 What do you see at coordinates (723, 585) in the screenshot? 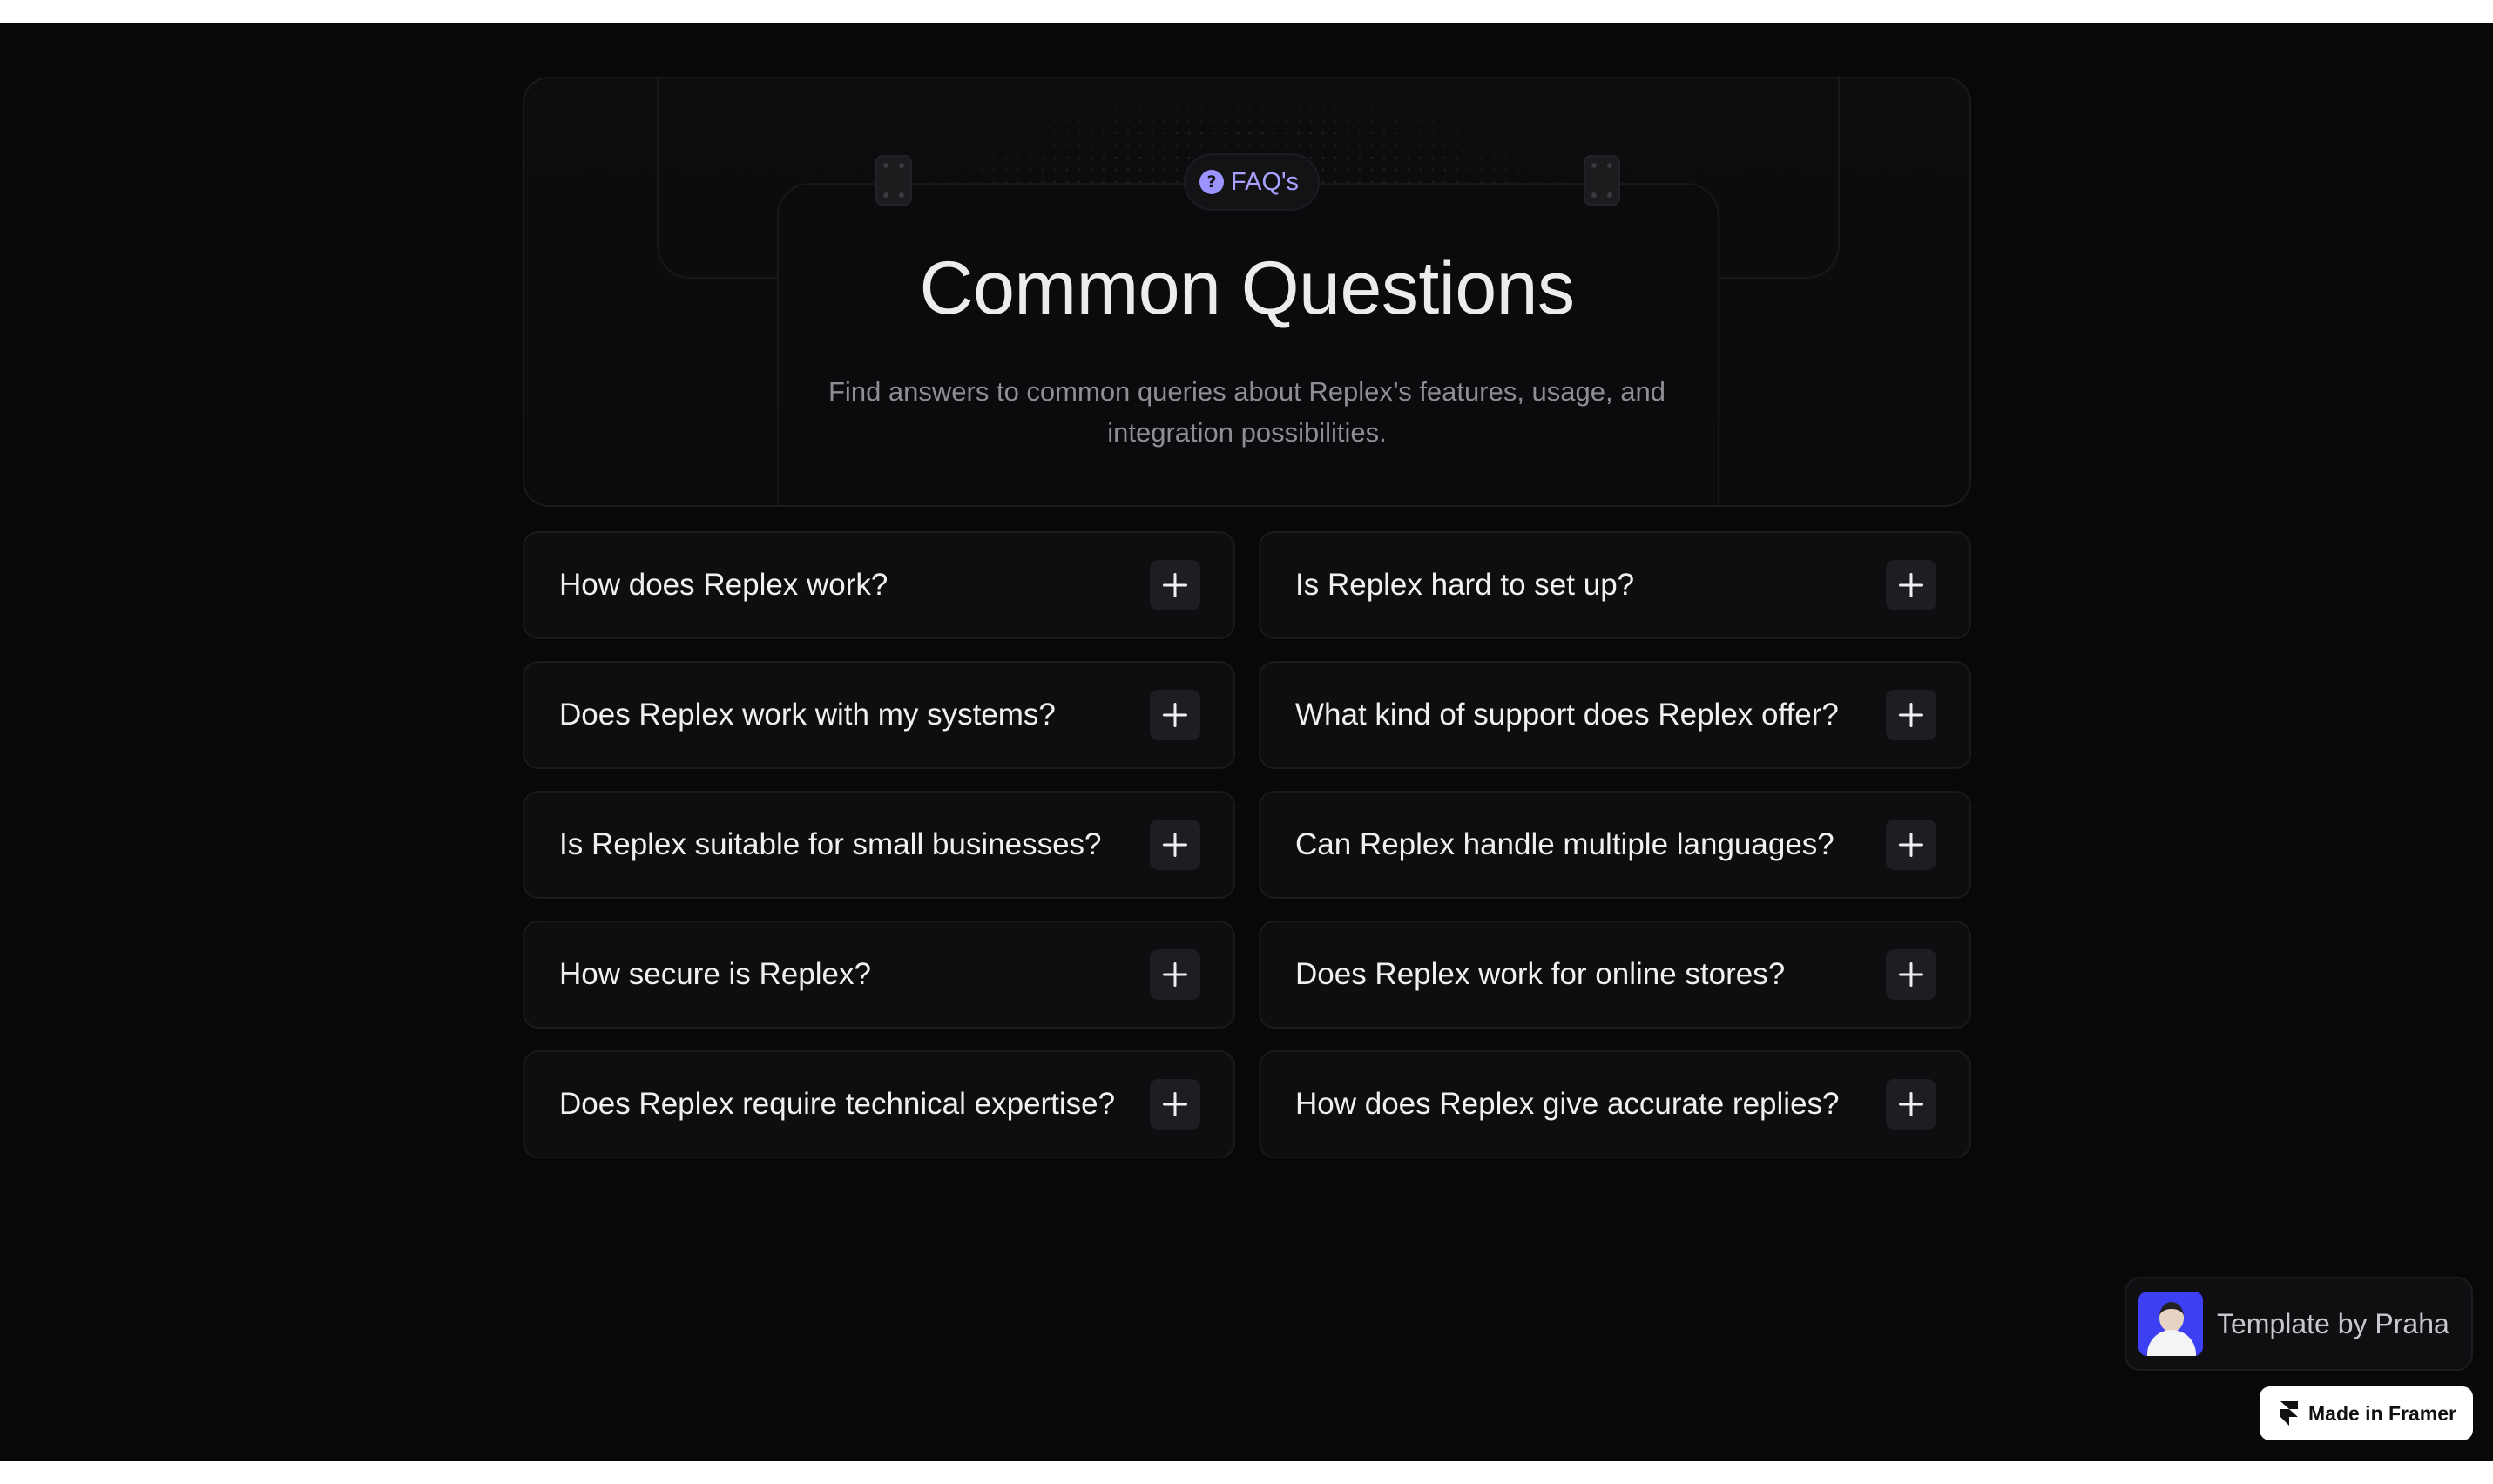
I see `faq-question: How does Replex work?` at bounding box center [723, 585].